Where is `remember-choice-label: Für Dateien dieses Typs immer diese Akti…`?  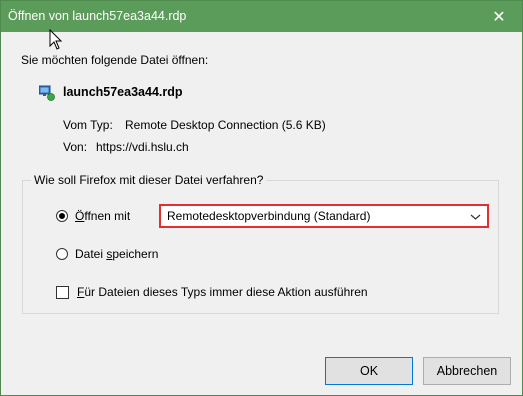
remember-choice-label: Für Dateien dieses Typs immer diese Akti… is located at coordinates (222, 292).